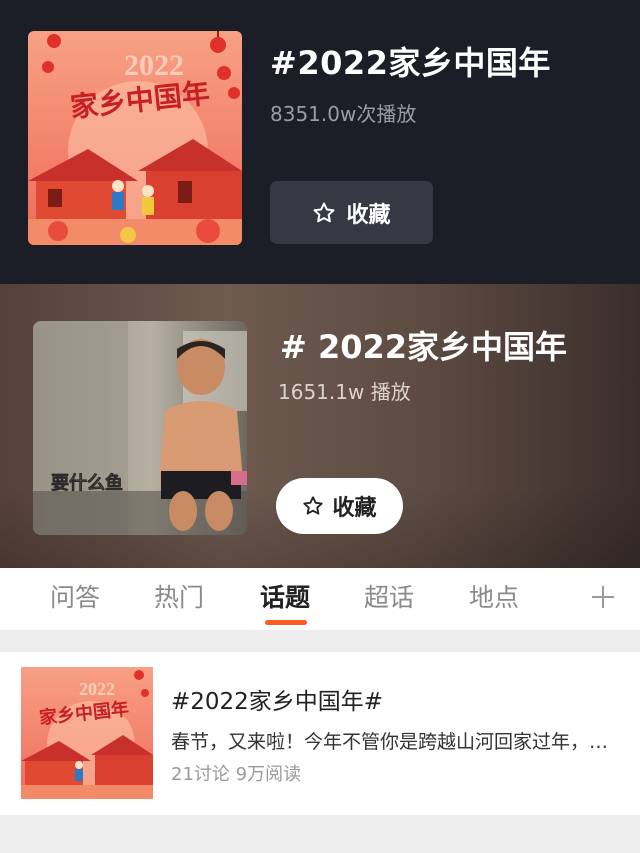 The height and width of the screenshot is (853, 640). Describe the element at coordinates (140, 428) in the screenshot. I see `video-cover-image: 要什么鱼` at that location.